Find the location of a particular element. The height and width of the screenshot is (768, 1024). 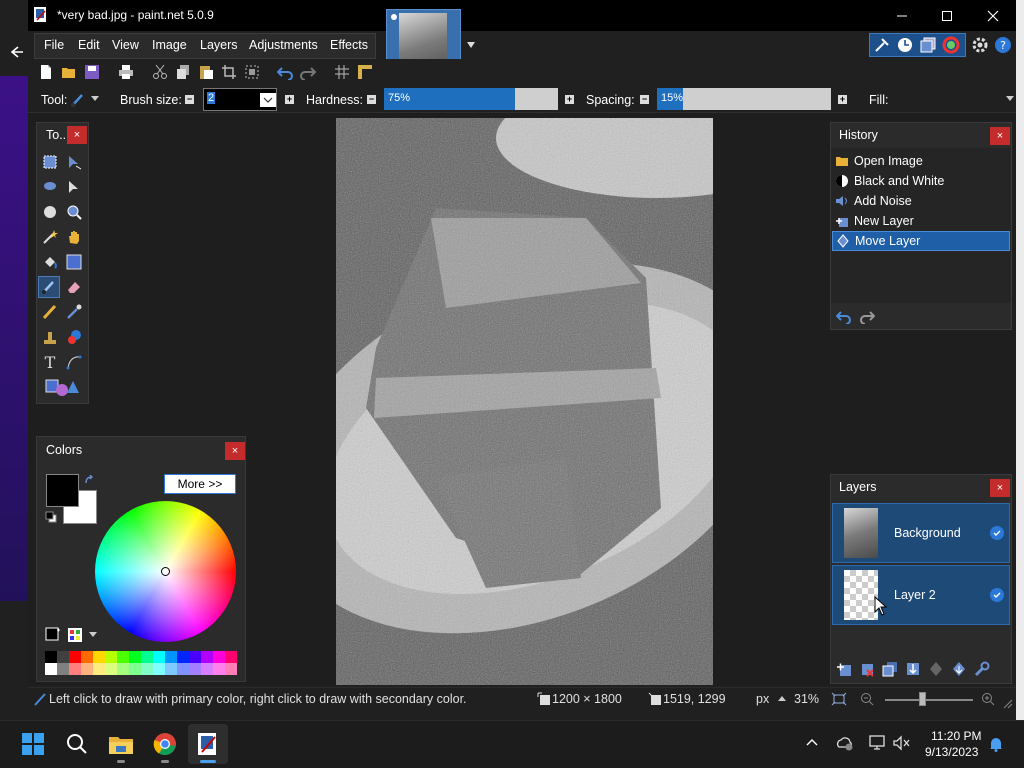

merge-layer-down-icon is located at coordinates (913, 669).